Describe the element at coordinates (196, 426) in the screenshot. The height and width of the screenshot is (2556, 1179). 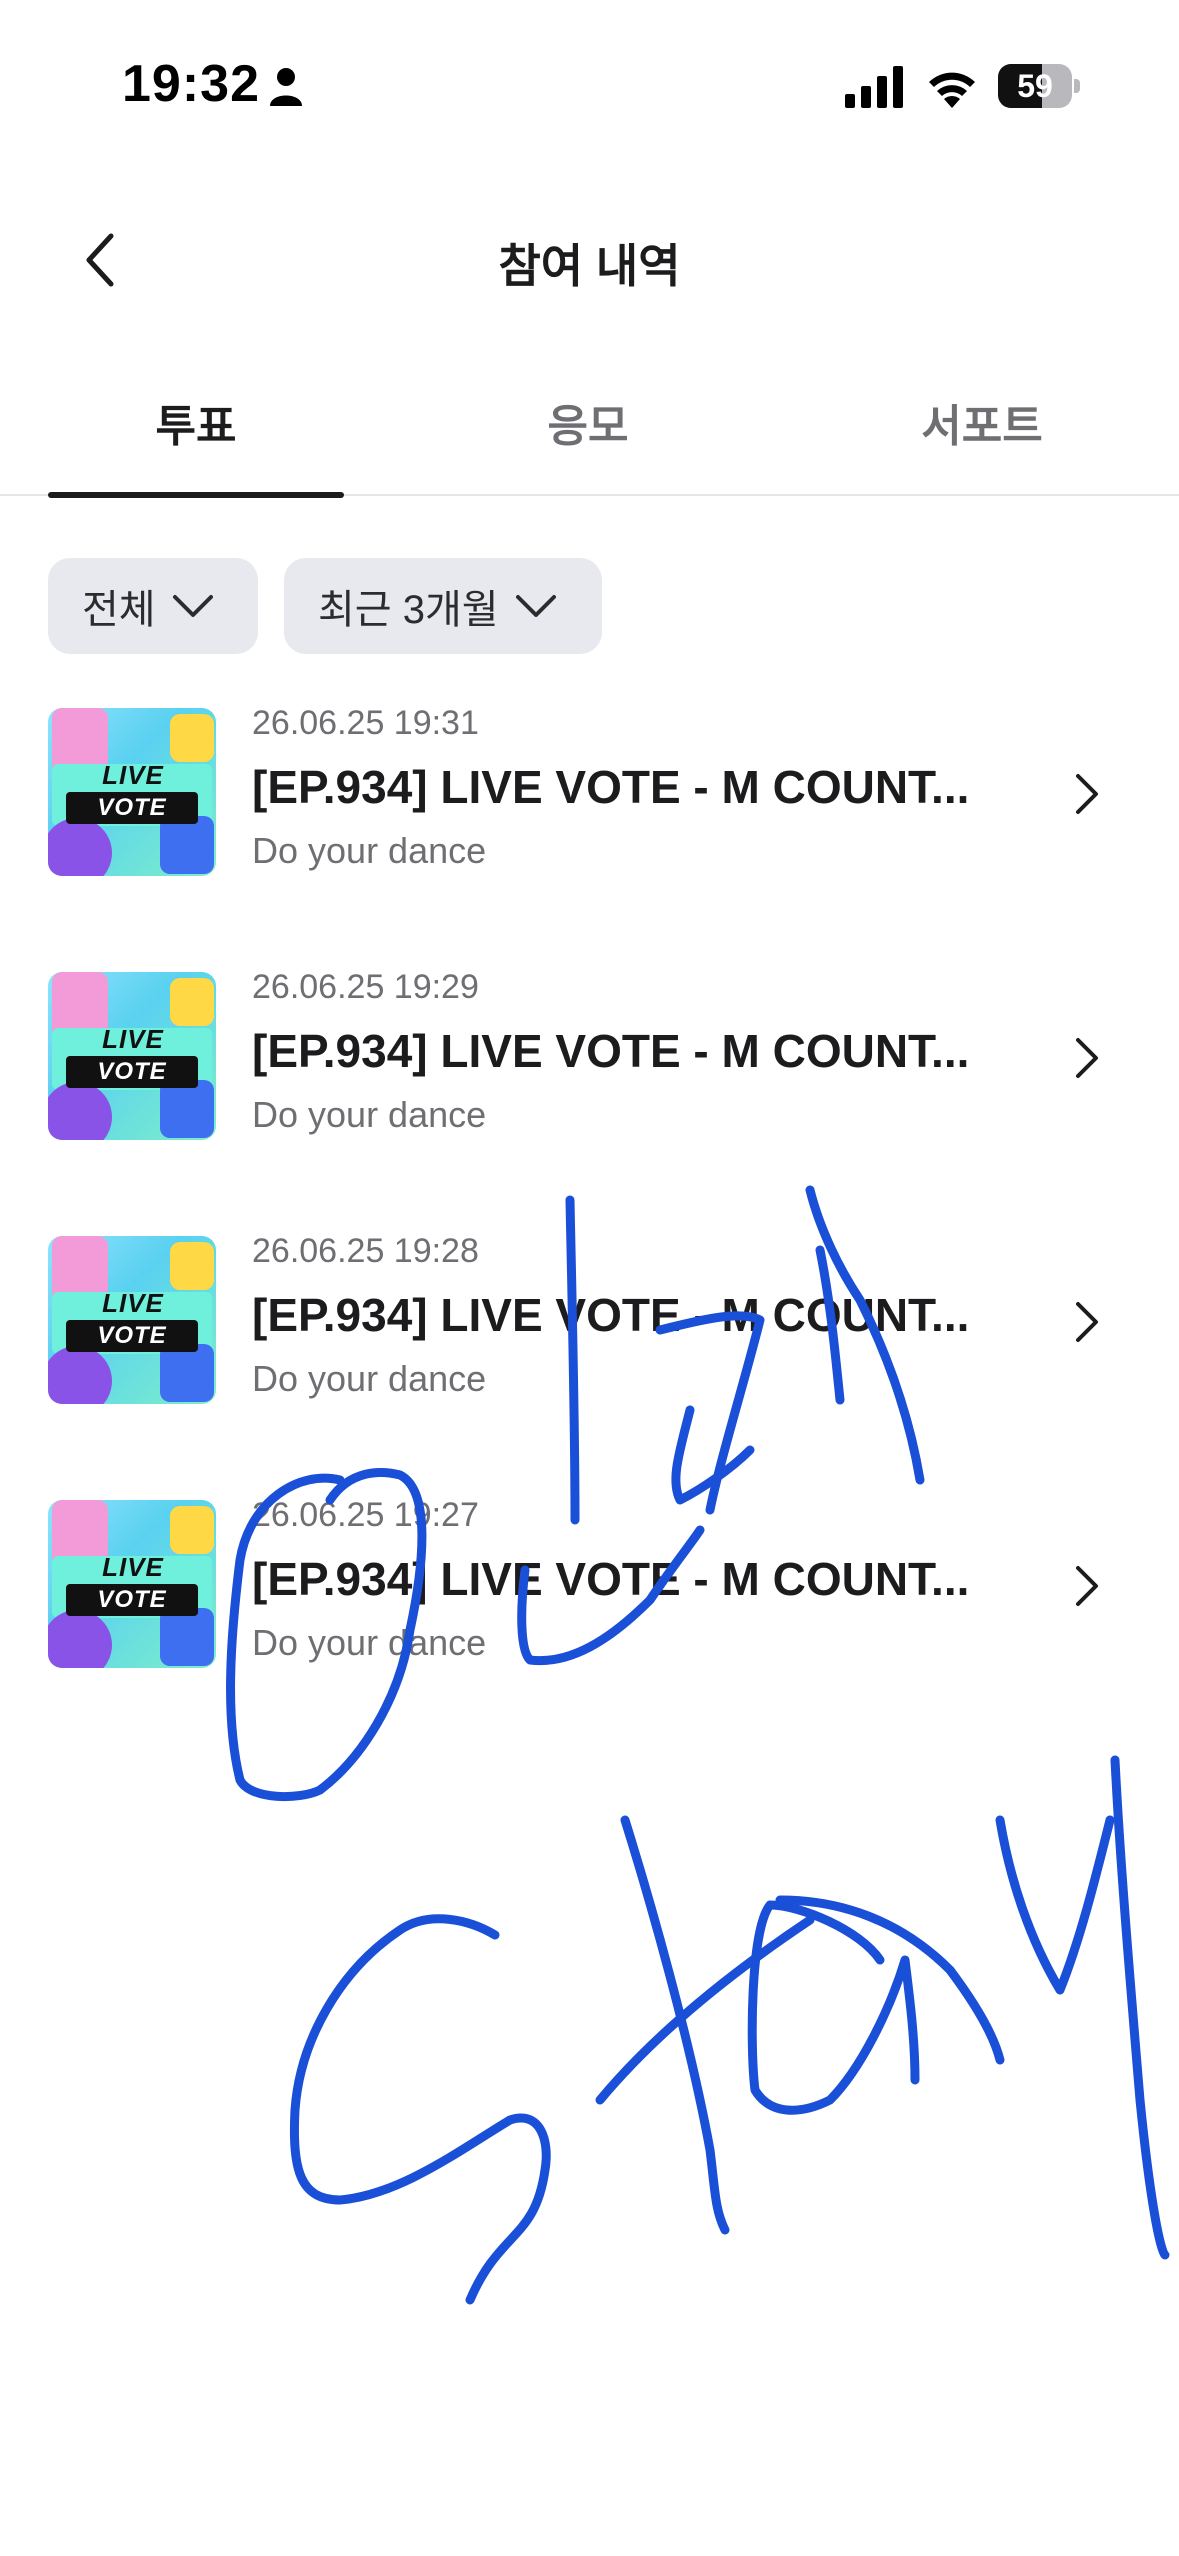
I see `tab-label: 투표` at that location.